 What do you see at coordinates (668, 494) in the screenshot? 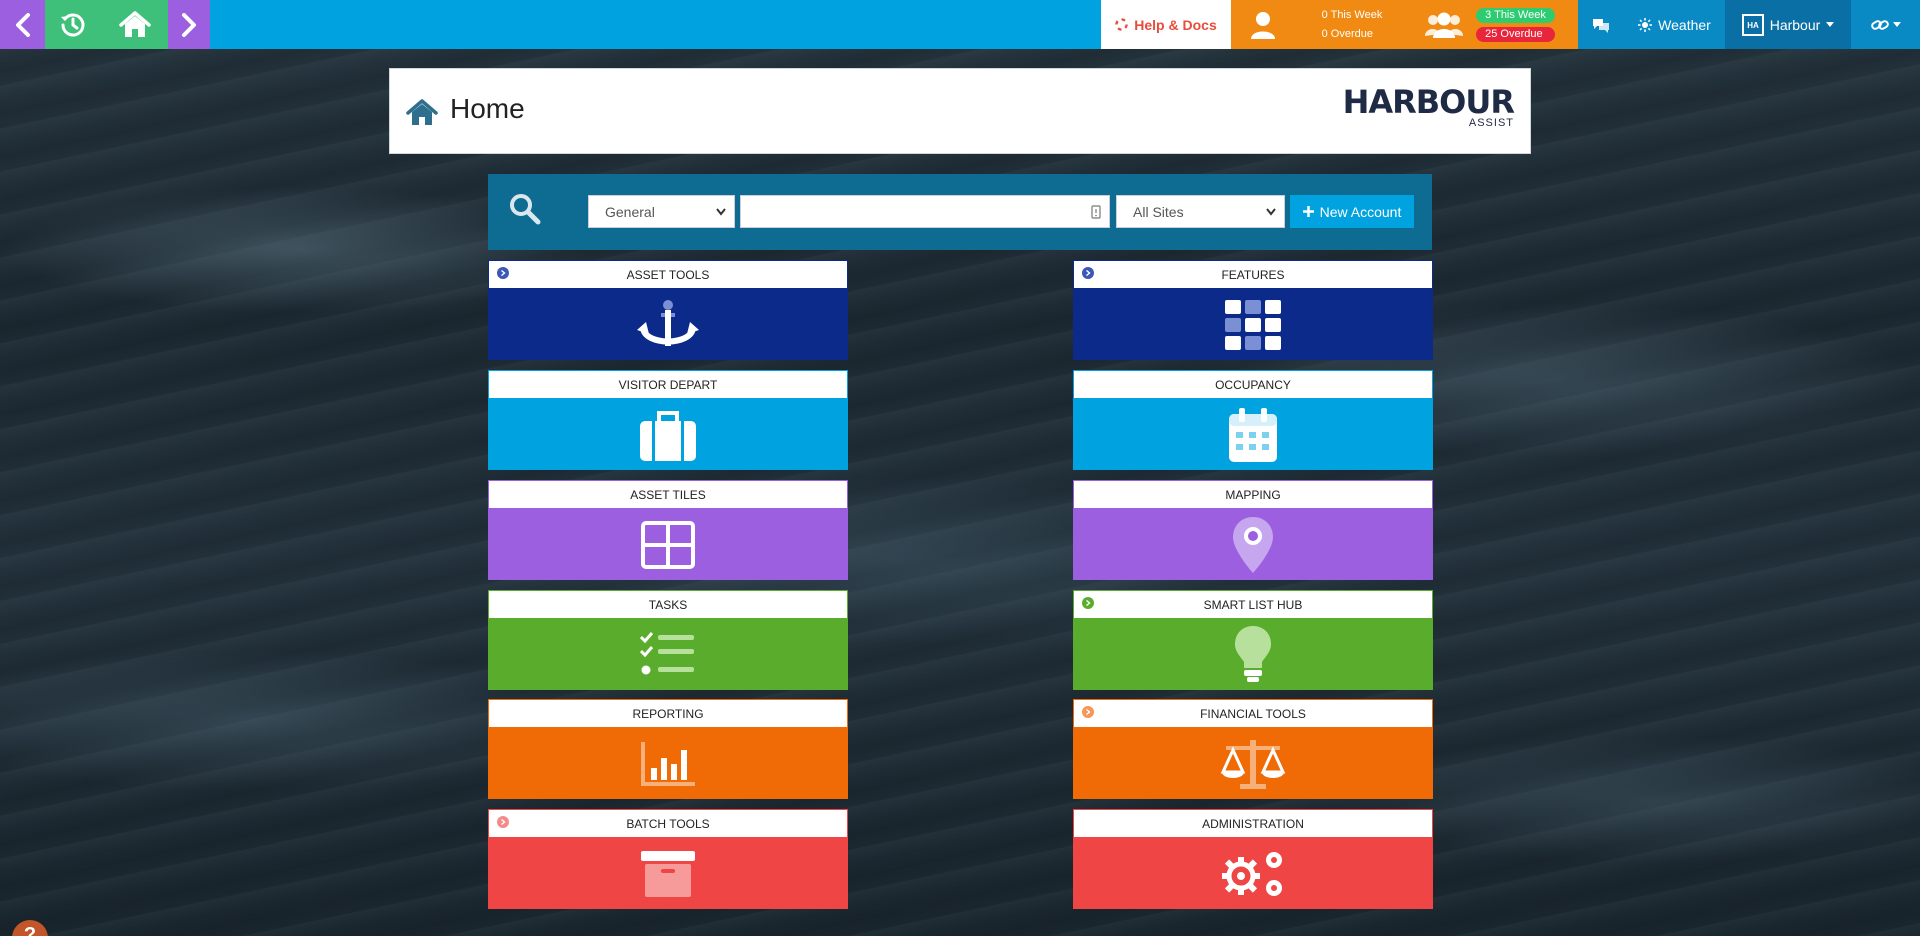
I see `tile-header: ASSET TILES` at bounding box center [668, 494].